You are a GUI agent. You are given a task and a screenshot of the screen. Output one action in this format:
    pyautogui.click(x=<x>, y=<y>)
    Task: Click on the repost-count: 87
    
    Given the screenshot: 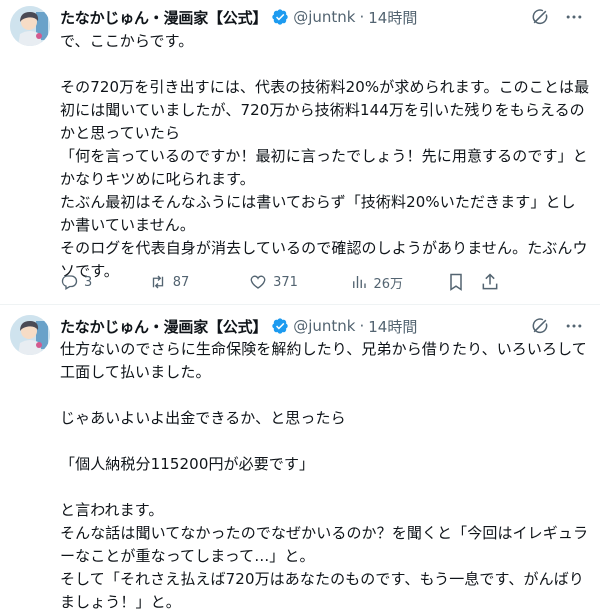 What is the action you would take?
    pyautogui.click(x=181, y=282)
    